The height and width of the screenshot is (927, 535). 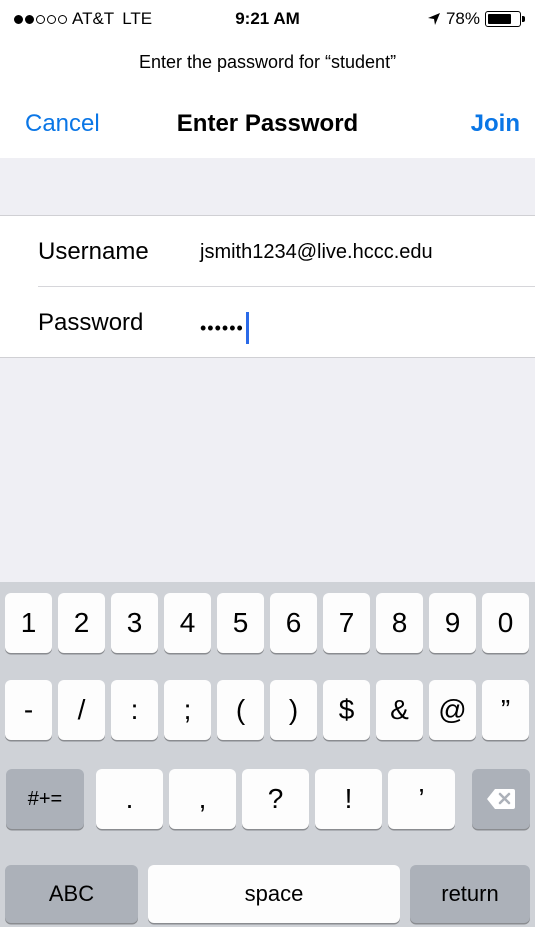 I want to click on key: !, so click(x=348, y=799).